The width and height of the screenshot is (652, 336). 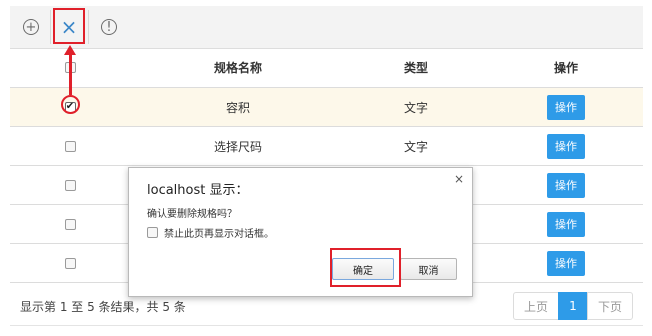 I want to click on add-button: +, so click(x=31, y=27).